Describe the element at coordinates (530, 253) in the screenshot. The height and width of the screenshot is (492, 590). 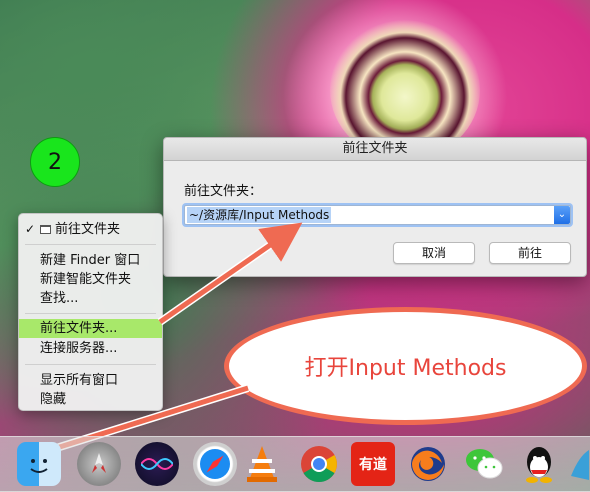
I see `go-button: 前往` at that location.